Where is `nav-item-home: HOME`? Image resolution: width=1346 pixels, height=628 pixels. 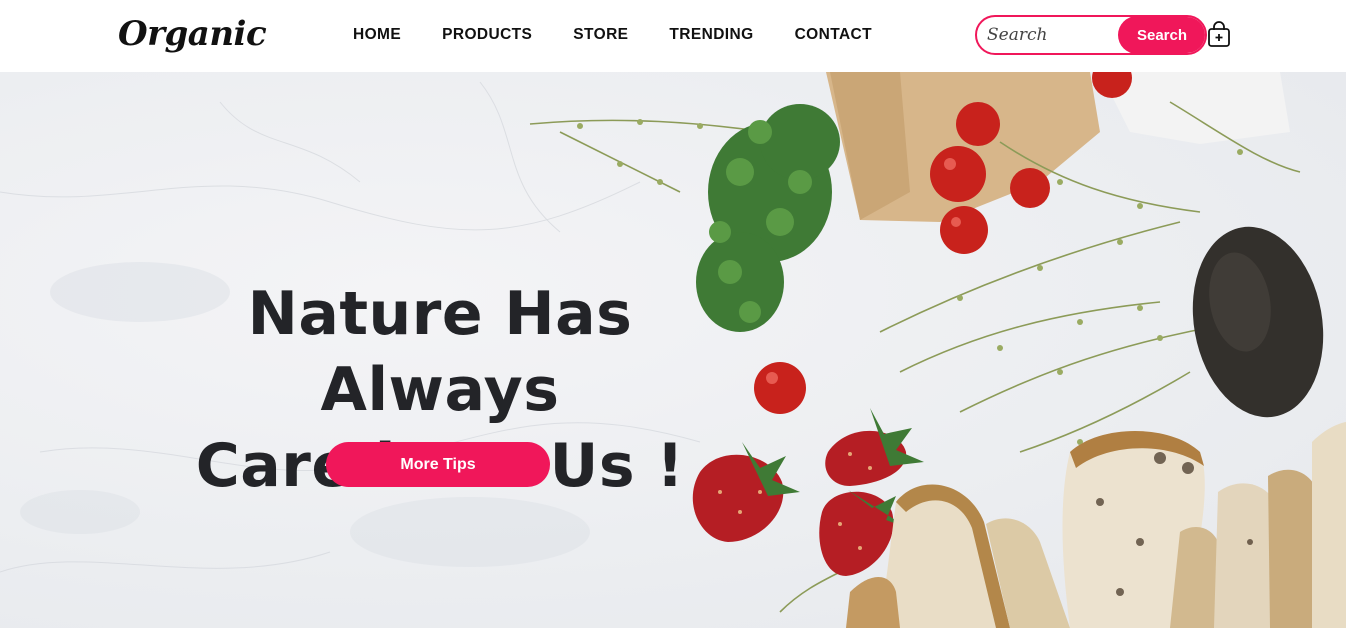
nav-item-home: HOME is located at coordinates (377, 35).